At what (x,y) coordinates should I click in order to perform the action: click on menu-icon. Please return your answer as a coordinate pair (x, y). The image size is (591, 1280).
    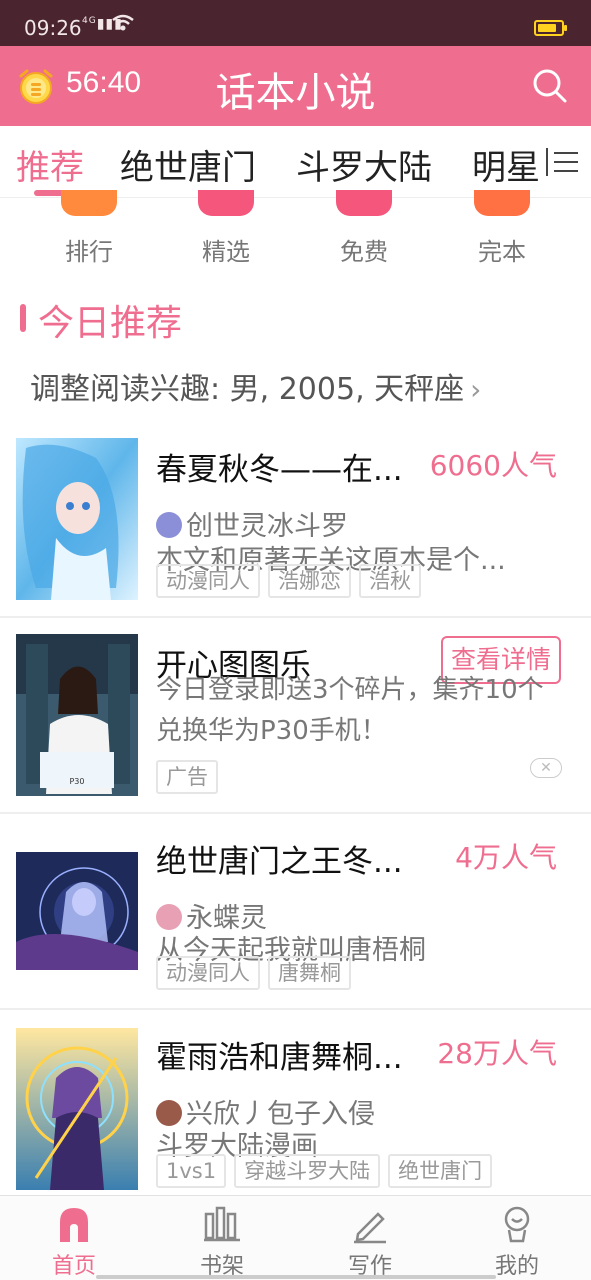
    Looking at the image, I should click on (566, 162).